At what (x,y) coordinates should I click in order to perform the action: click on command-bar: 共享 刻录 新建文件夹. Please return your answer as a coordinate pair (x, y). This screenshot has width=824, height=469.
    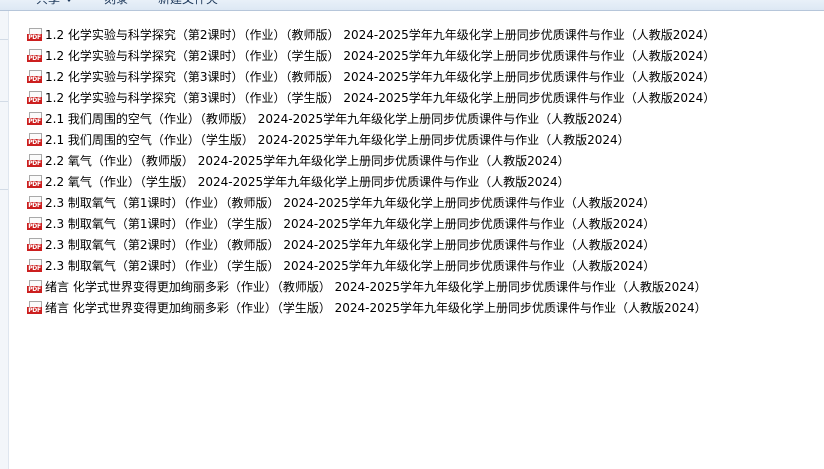
    Looking at the image, I should click on (412, 5).